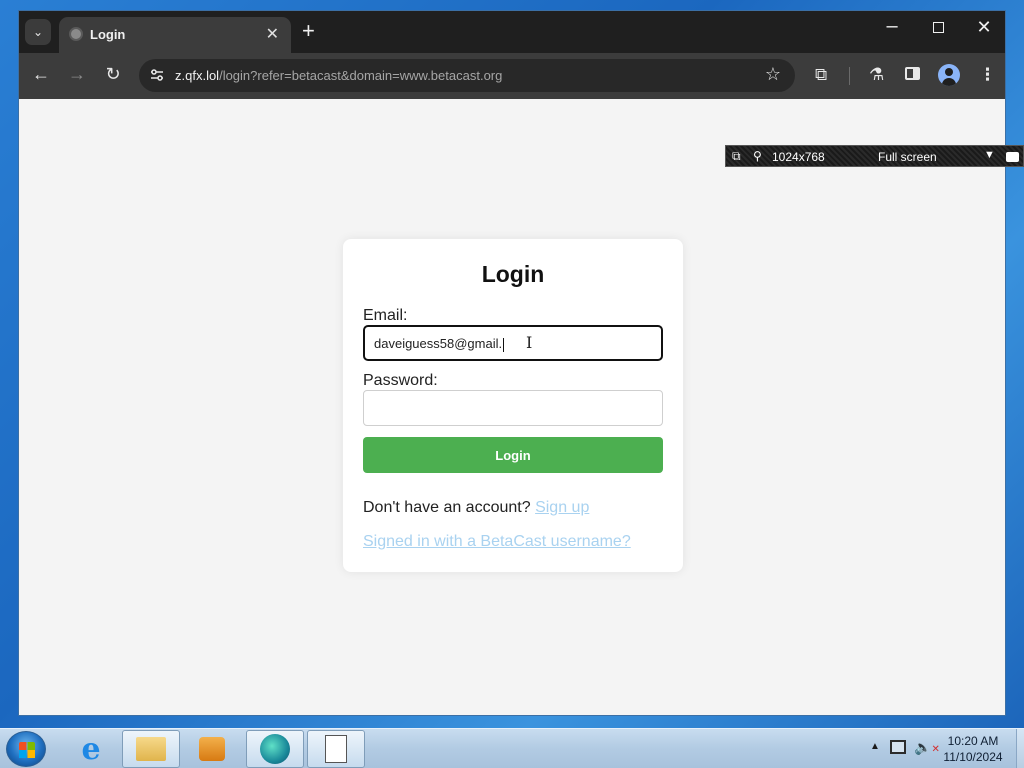 This screenshot has height=768, width=1024. Describe the element at coordinates (973, 749) in the screenshot. I see `system-clock: 10:20 AM 11/10/2024` at that location.